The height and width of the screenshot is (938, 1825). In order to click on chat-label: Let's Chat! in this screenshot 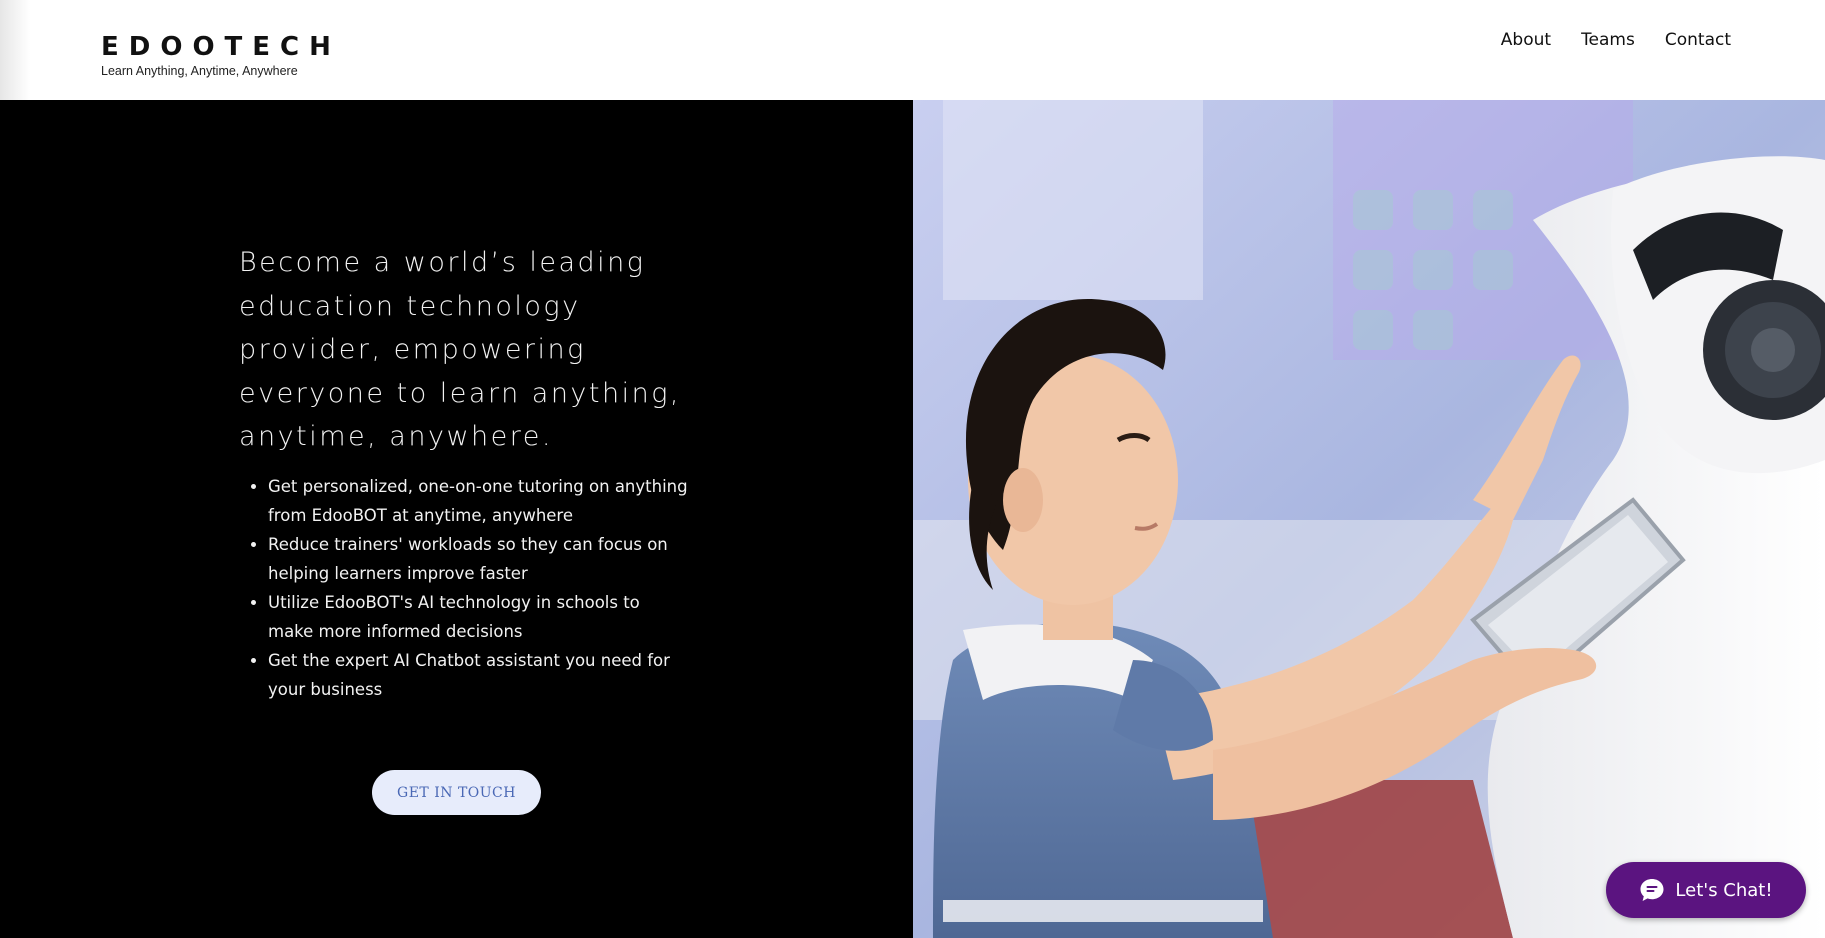, I will do `click(1724, 890)`.